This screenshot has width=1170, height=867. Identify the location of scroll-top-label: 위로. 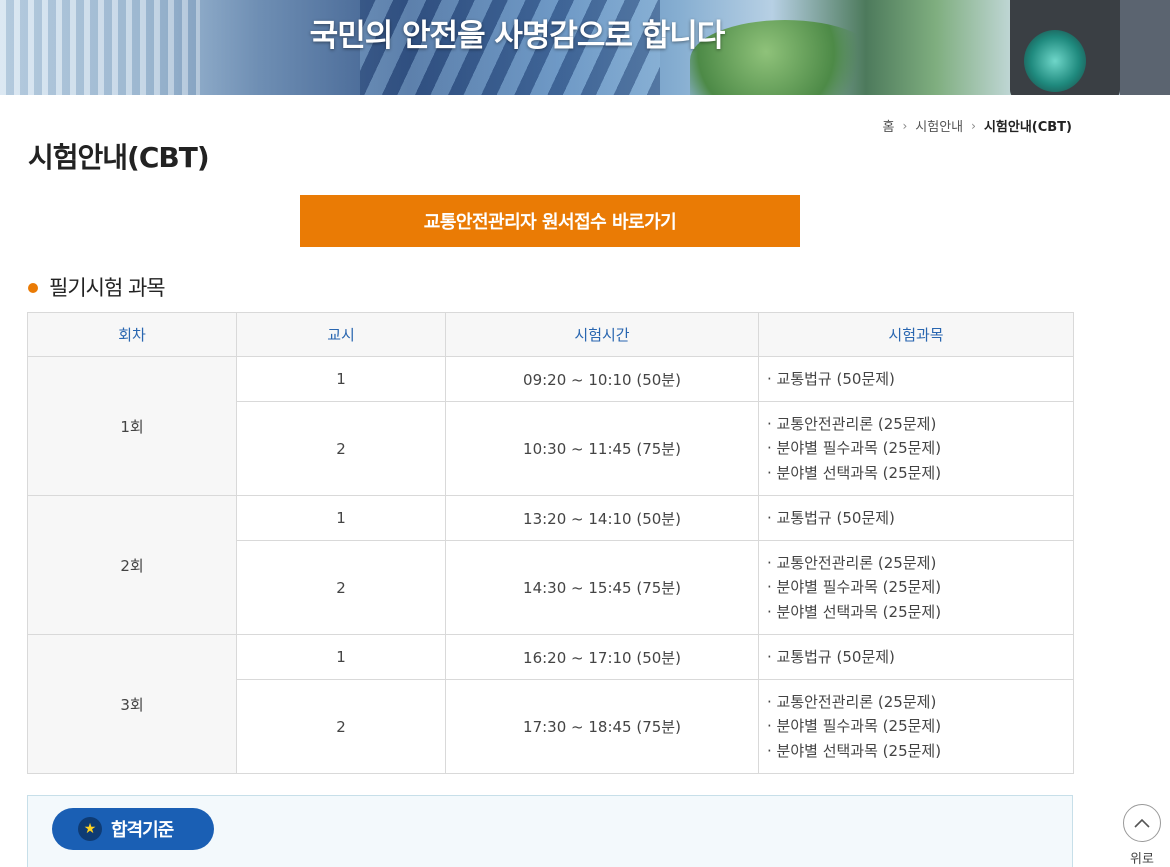
(1142, 857).